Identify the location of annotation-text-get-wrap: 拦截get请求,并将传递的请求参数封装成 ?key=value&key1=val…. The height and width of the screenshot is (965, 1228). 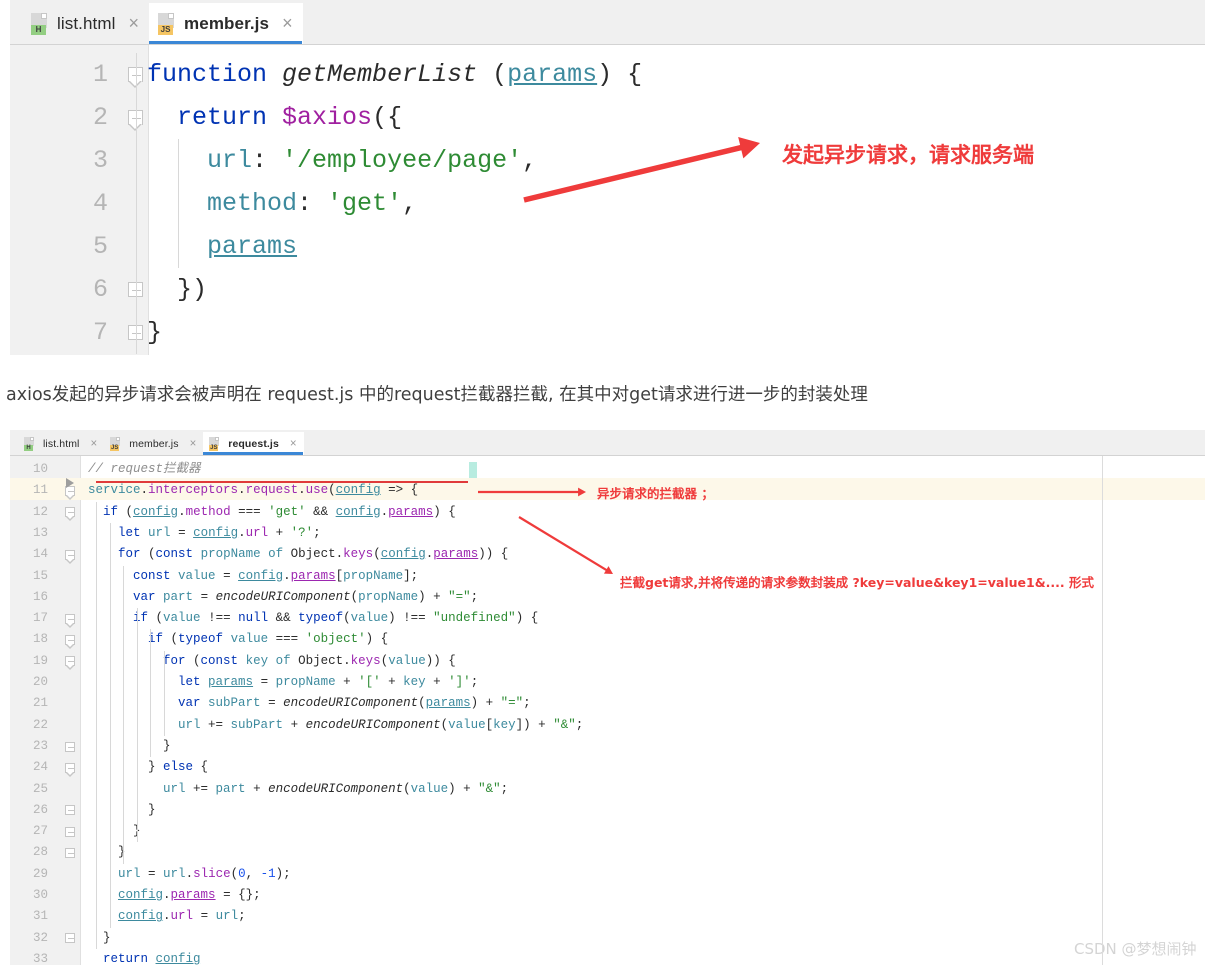
(857, 582).